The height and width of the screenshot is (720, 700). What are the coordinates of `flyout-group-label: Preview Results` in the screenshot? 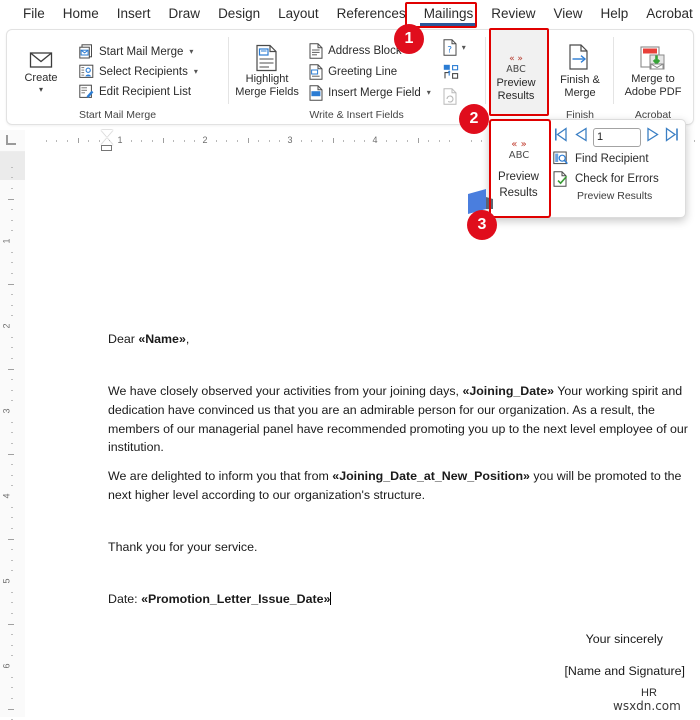 It's located at (615, 196).